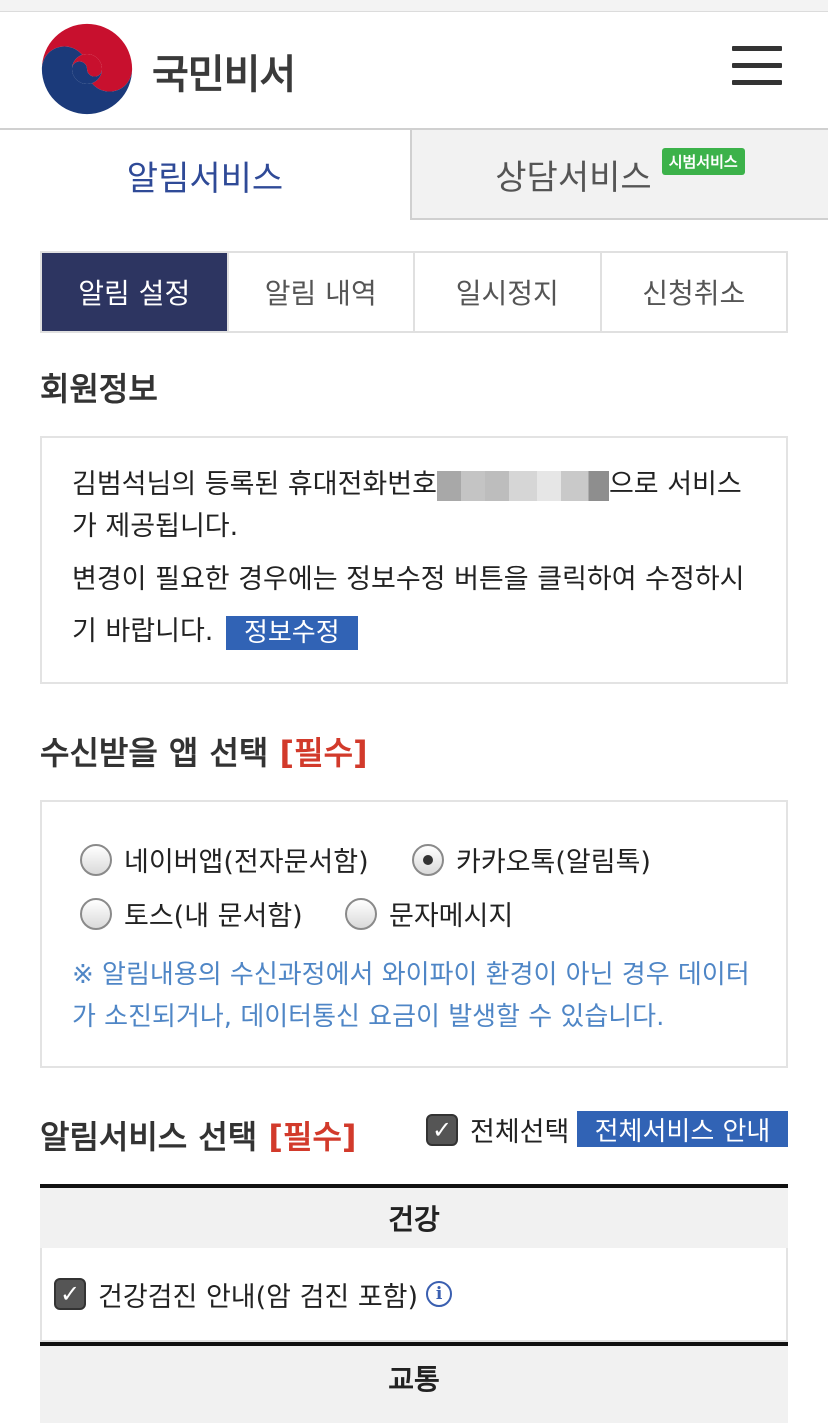 The height and width of the screenshot is (1423, 828). What do you see at coordinates (451, 916) in the screenshot?
I see `radio-sms-label: 문자메시지` at bounding box center [451, 916].